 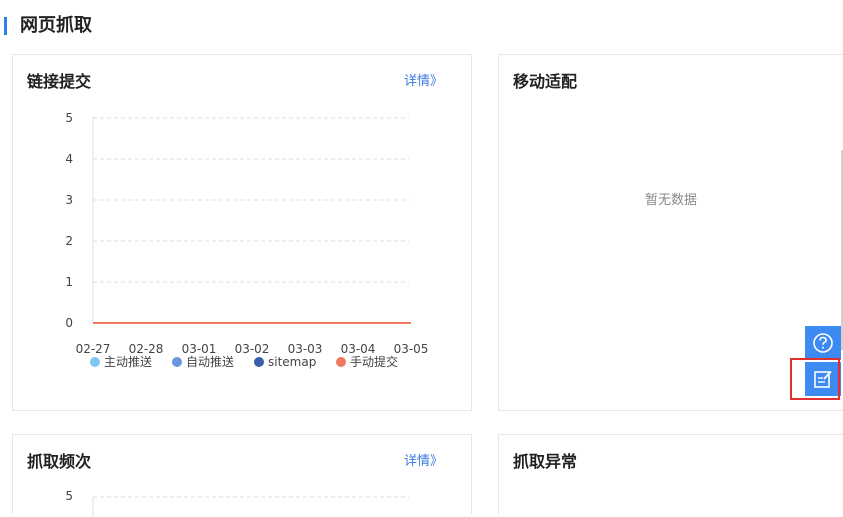 I want to click on card-title: 抓取异常, so click(x=545, y=461).